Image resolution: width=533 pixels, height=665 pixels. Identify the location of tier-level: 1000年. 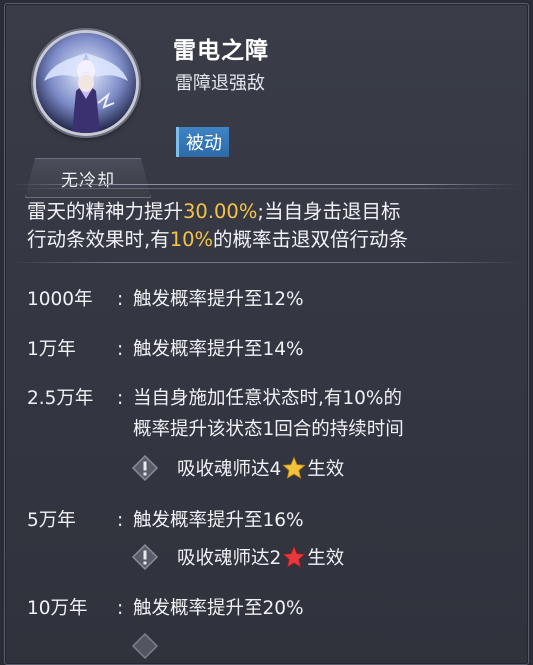
(60, 299).